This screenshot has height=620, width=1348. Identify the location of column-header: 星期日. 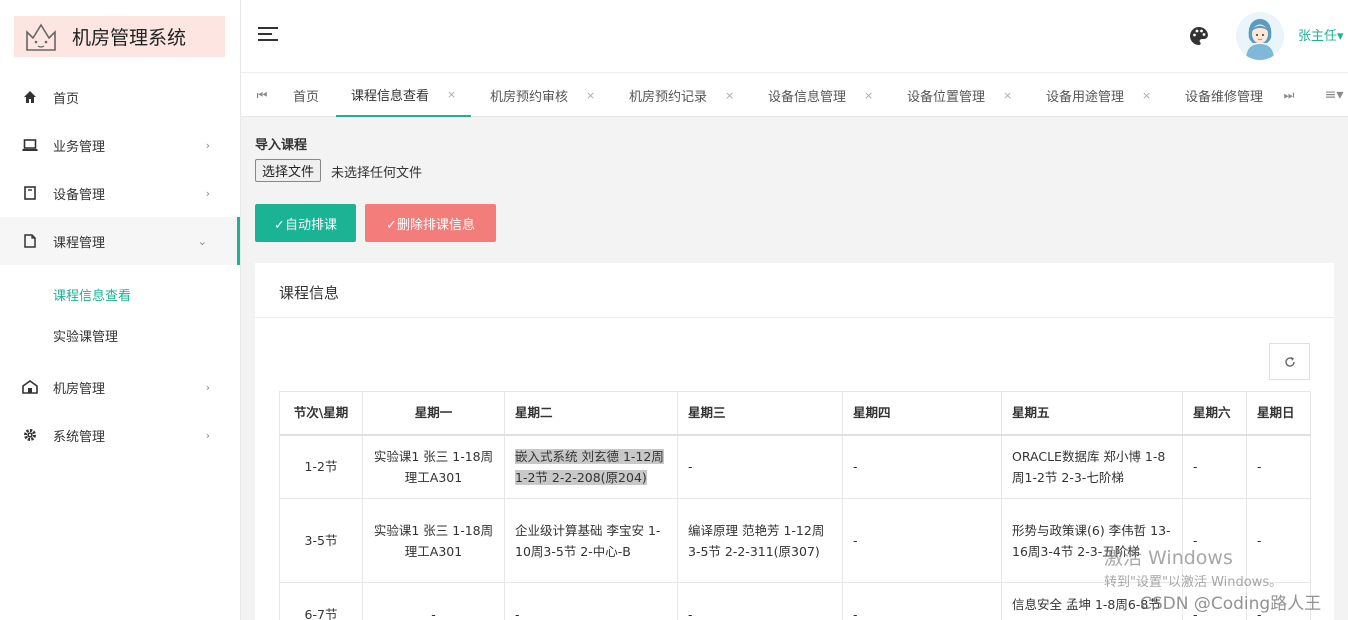
(1278, 413).